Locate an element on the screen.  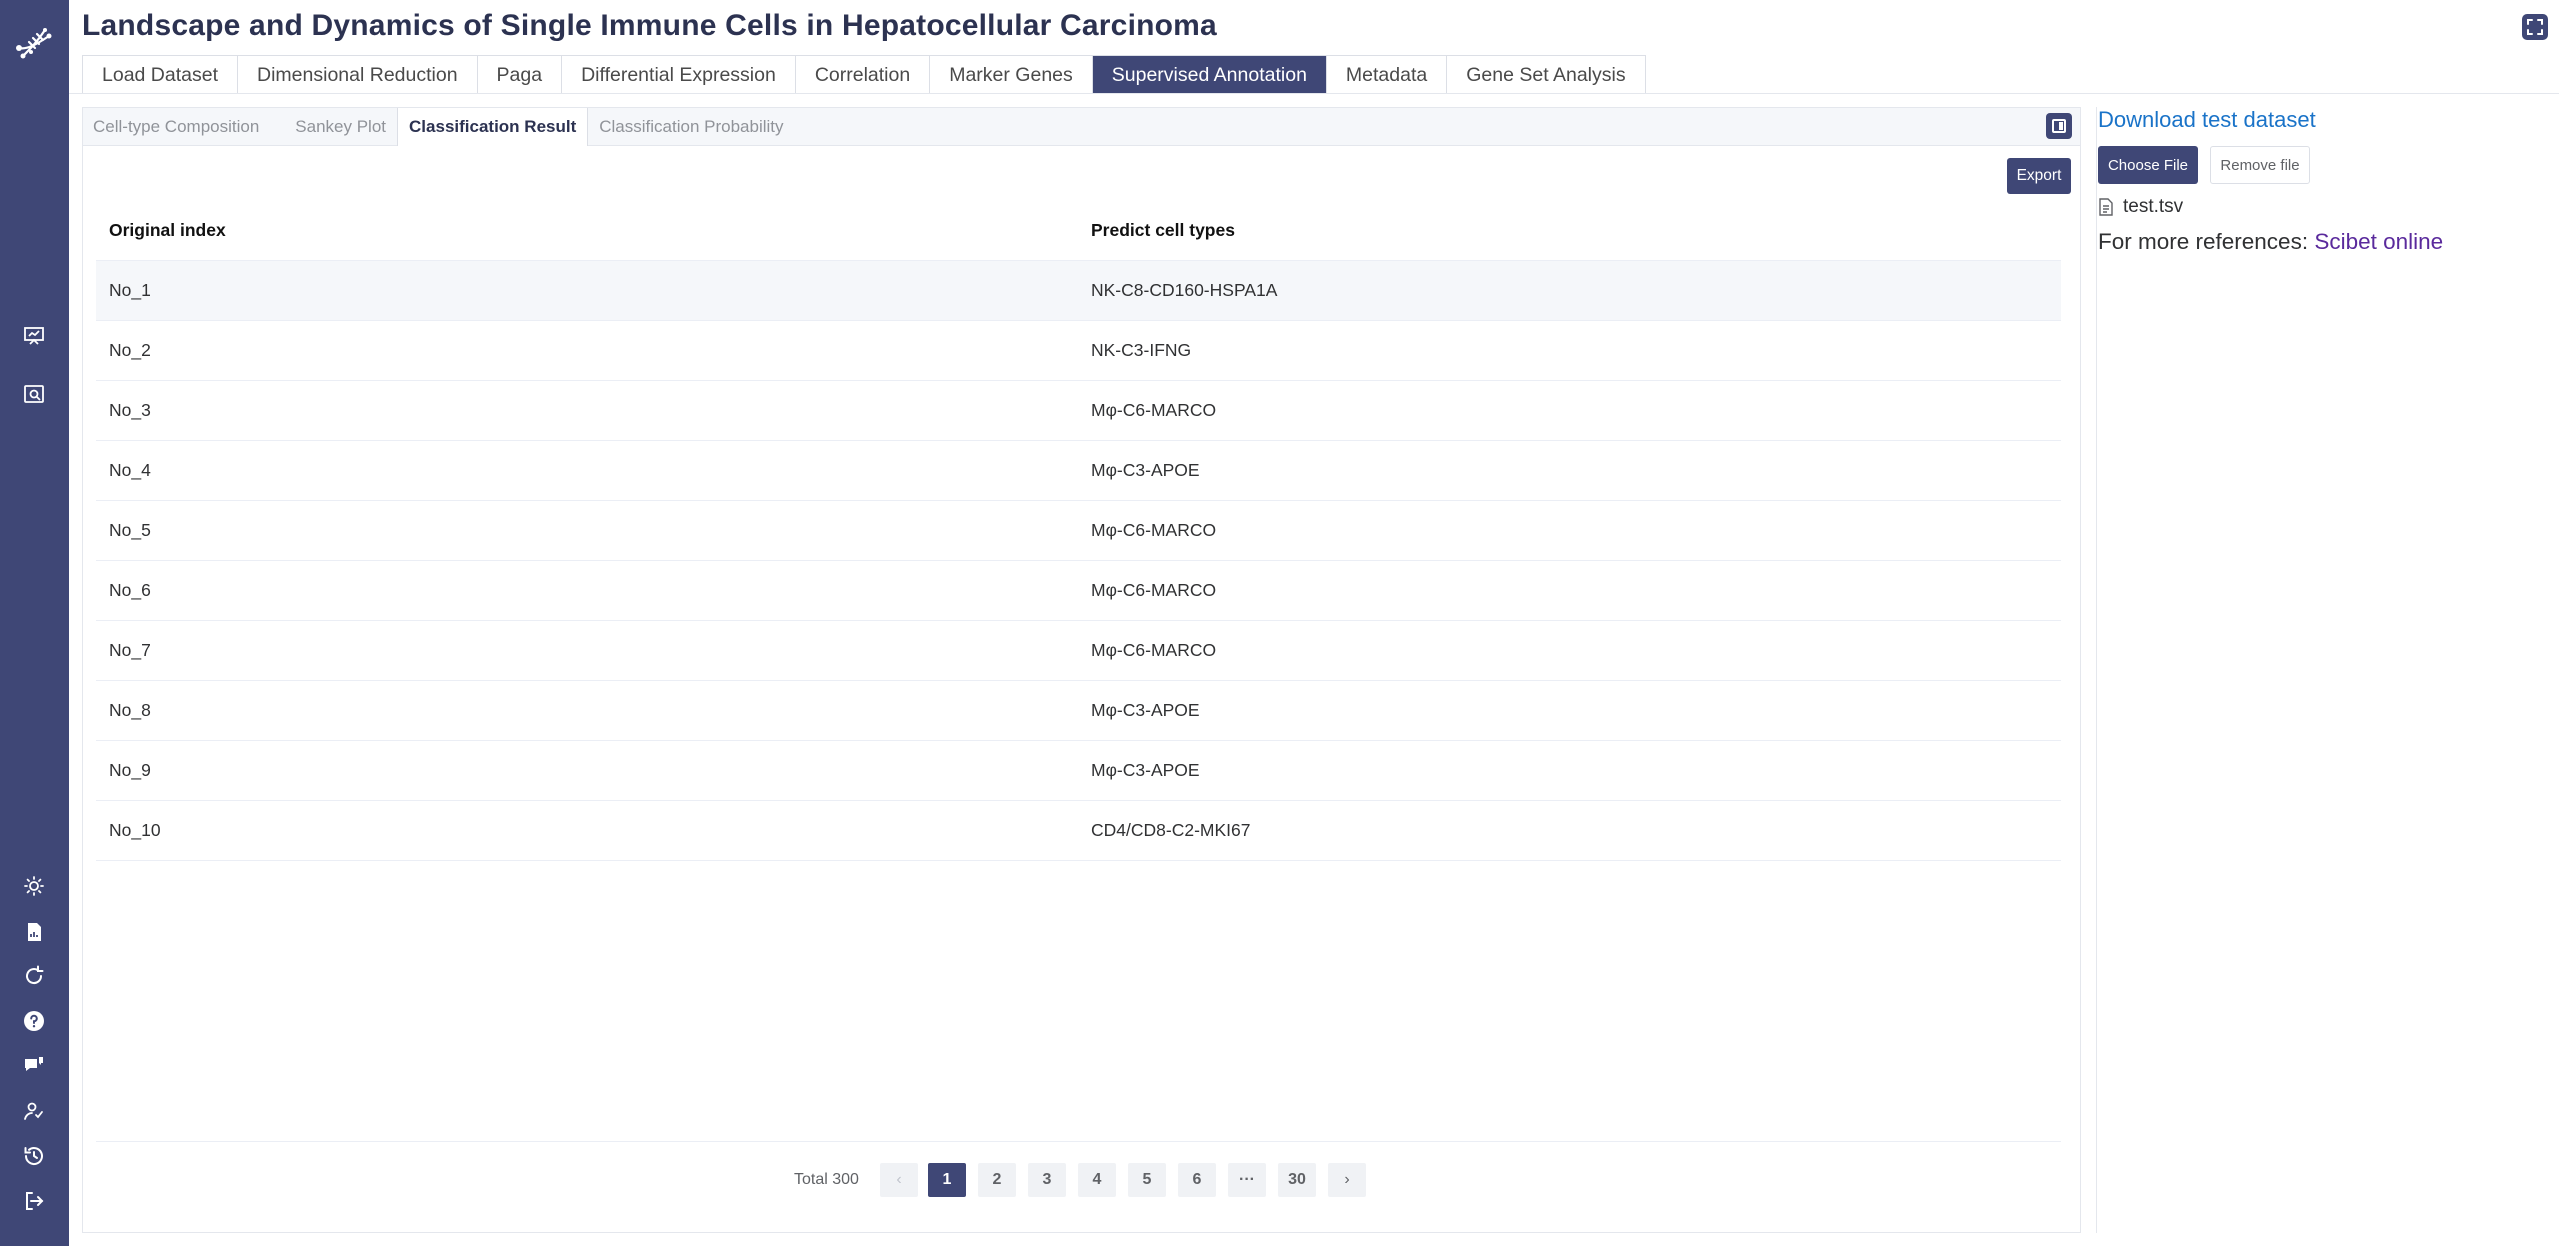
cell-predict-cell-type: NK-C3-IFNG is located at coordinates (1141, 350).